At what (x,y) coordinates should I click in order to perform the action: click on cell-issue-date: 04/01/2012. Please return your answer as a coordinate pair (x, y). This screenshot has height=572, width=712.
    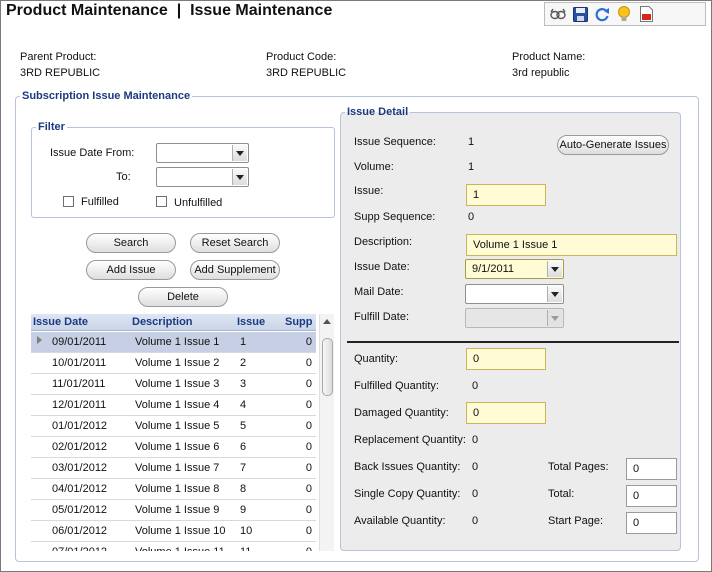
    Looking at the image, I should click on (80, 489).